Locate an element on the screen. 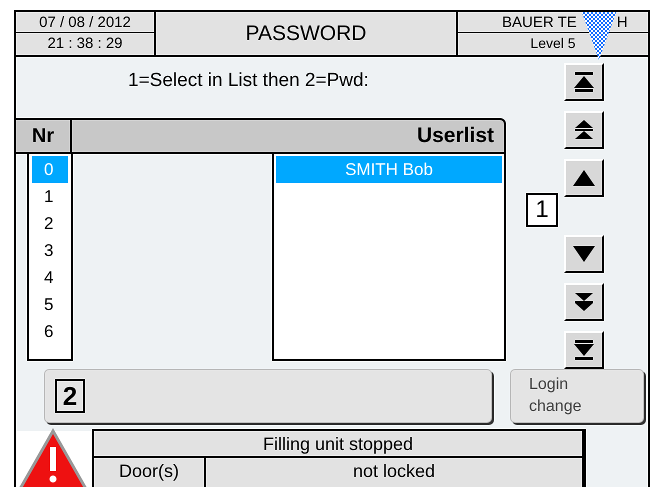 This screenshot has width=662, height=487. alarm-item: Door(s) is located at coordinates (150, 472).